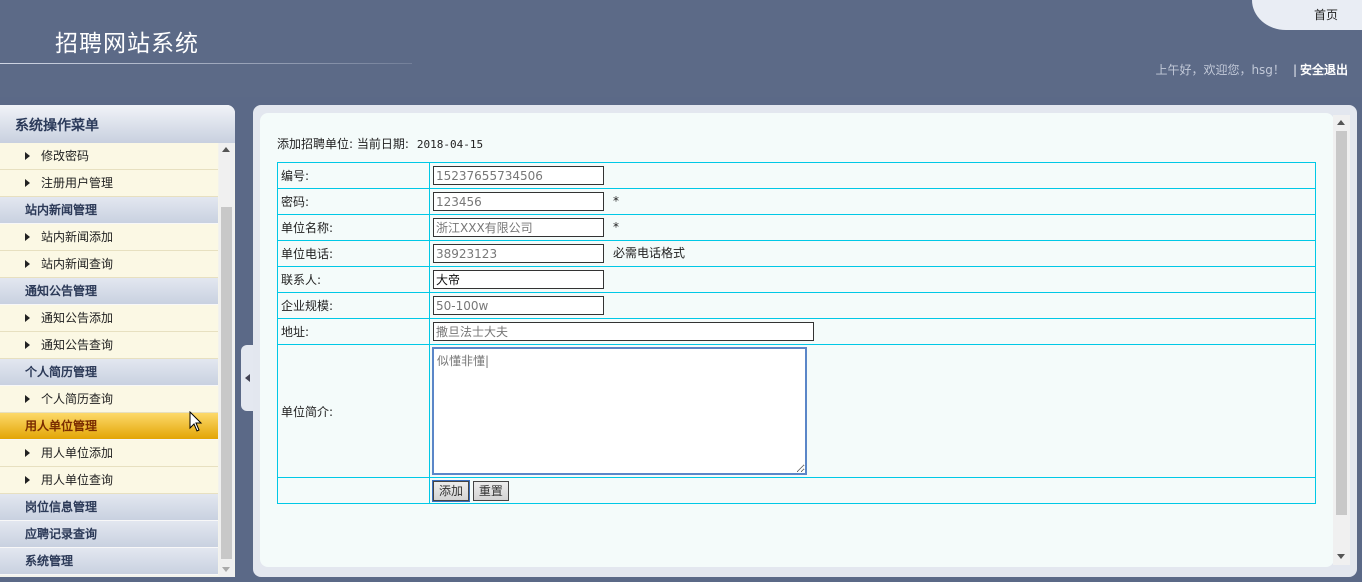 The height and width of the screenshot is (582, 1362). I want to click on sidebar-item-news-query: 站内新闻查询, so click(109, 264).